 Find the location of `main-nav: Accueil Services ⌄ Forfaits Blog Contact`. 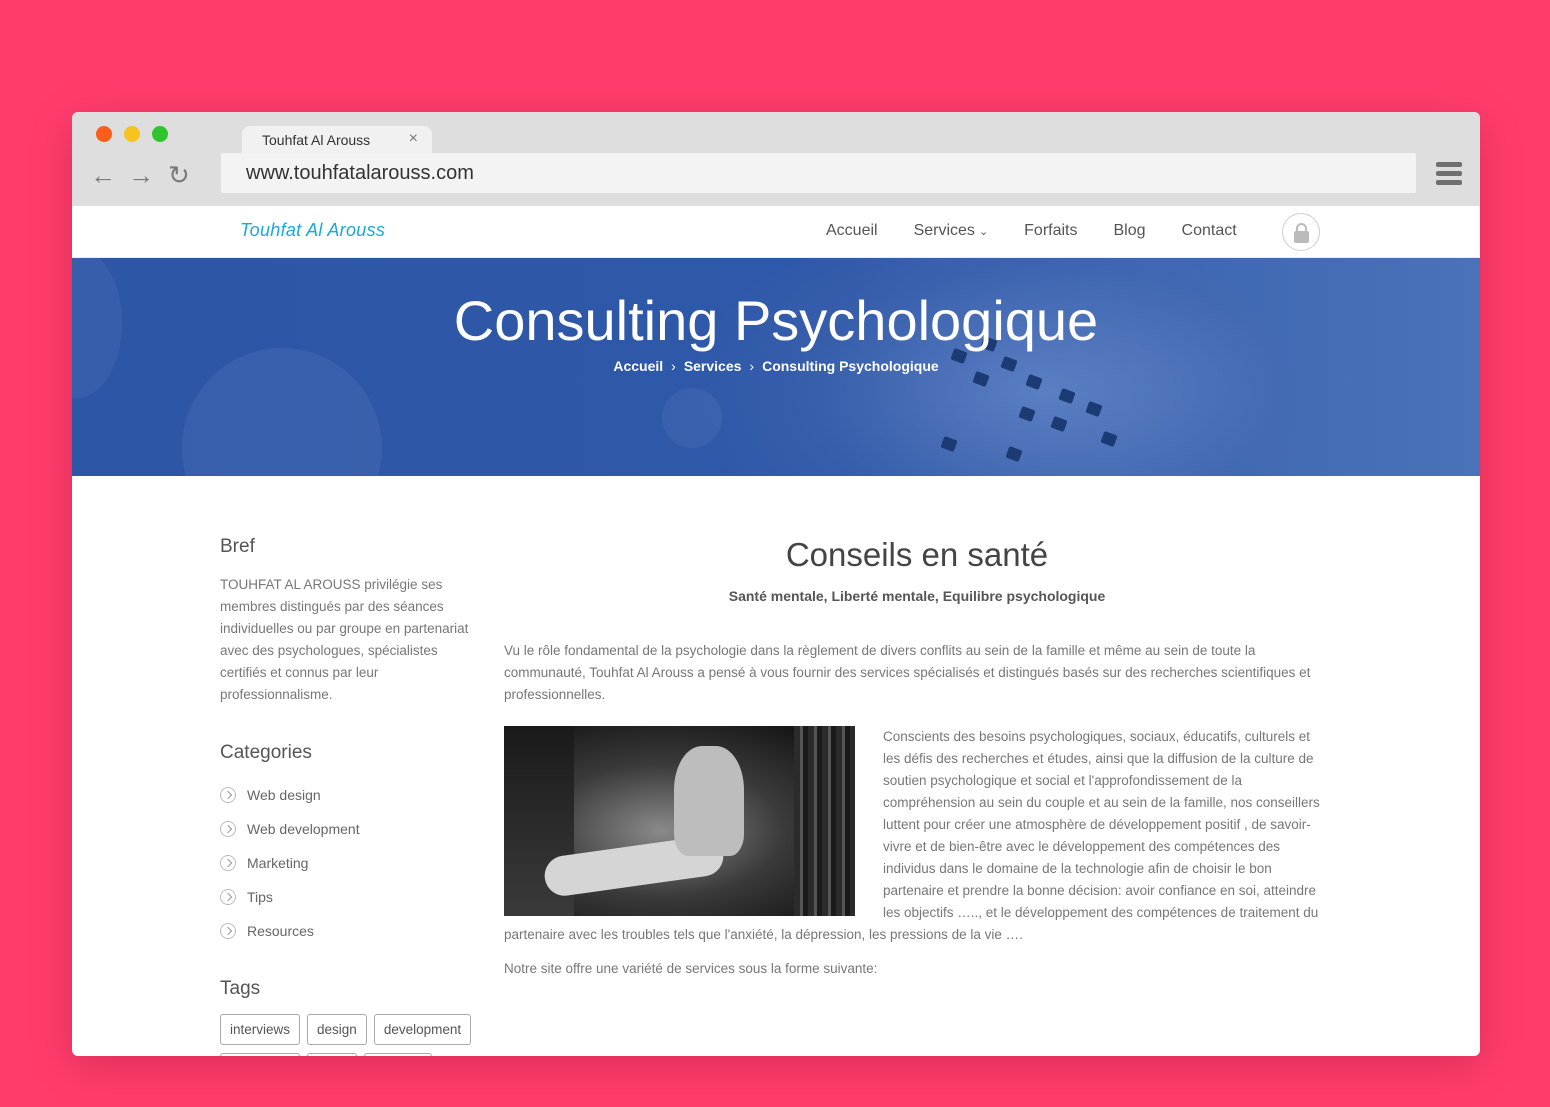

main-nav: Accueil Services ⌄ Forfaits Blog Contact is located at coordinates (1049, 231).